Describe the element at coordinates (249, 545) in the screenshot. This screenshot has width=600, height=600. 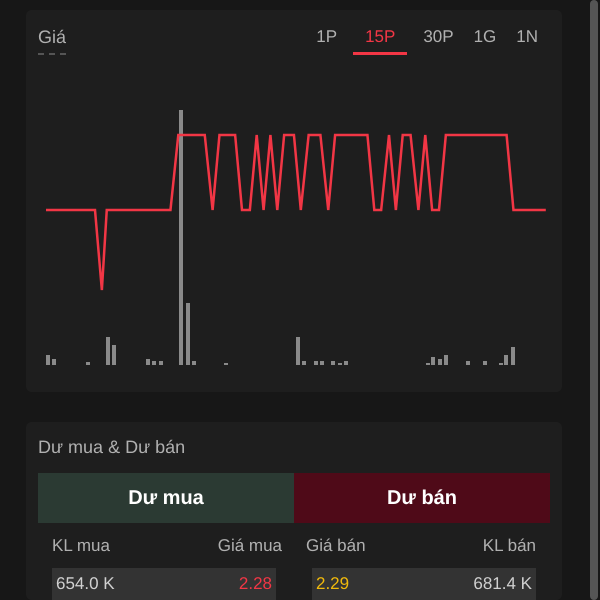
I see `column-header: Giá mua` at that location.